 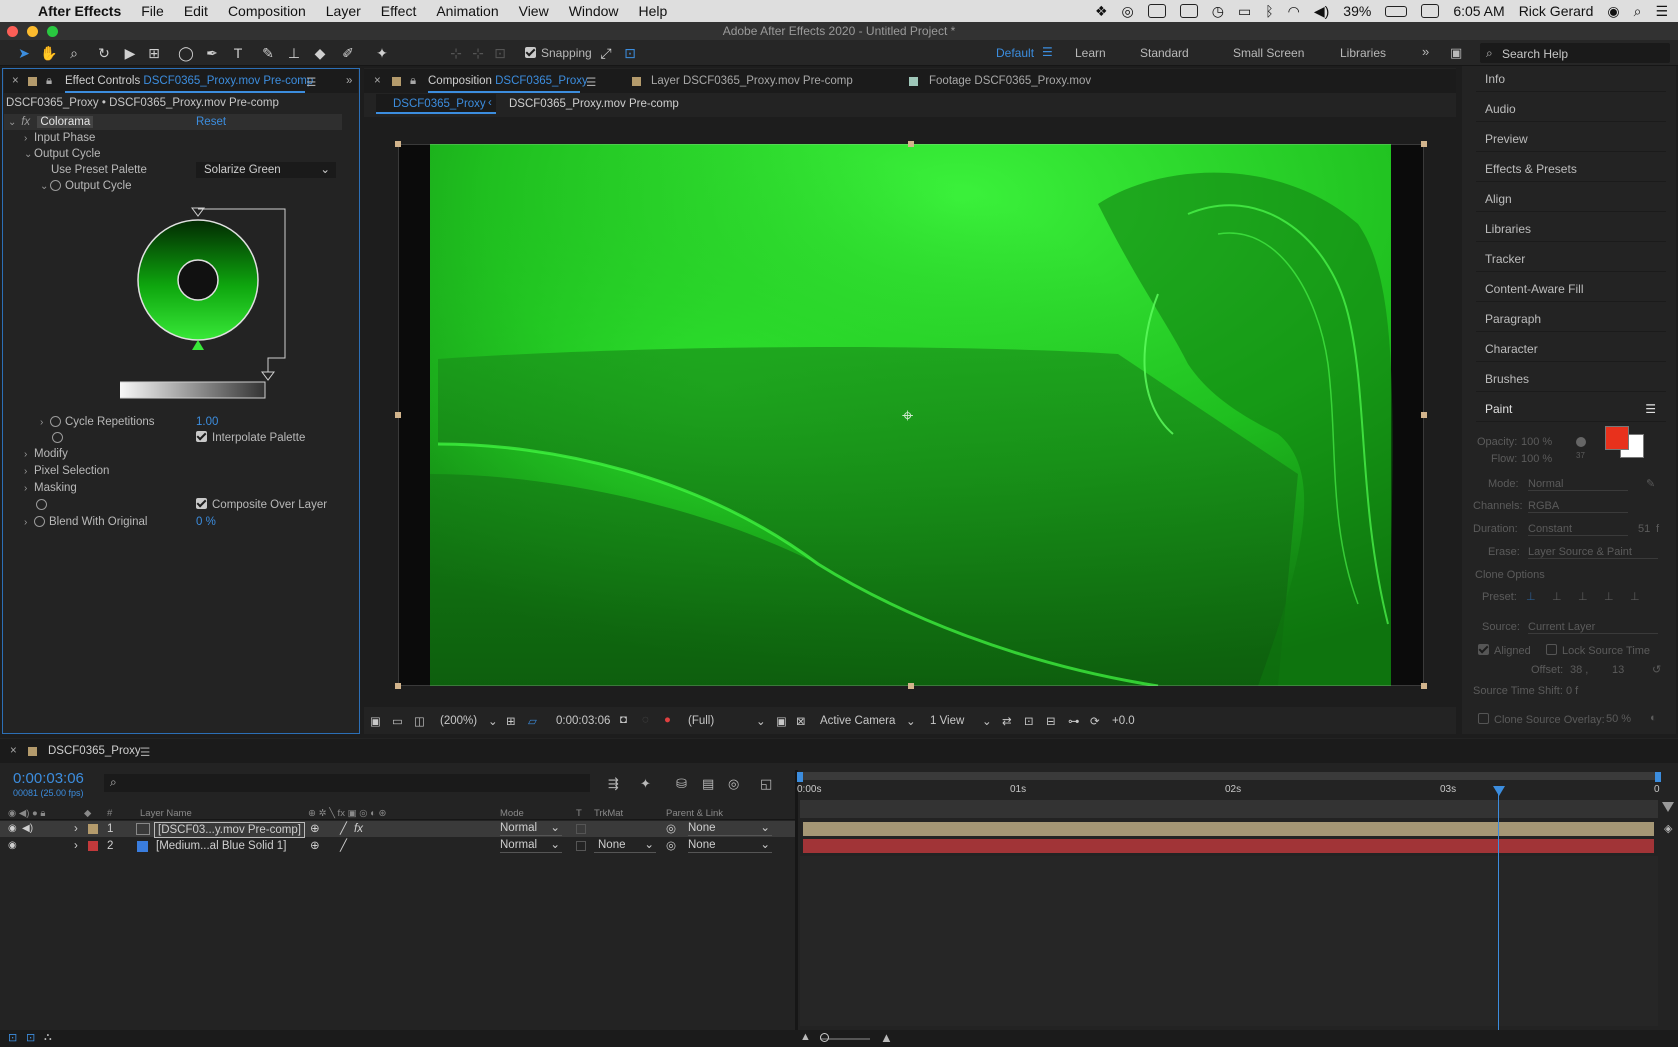 I want to click on pan-behind-tool-icon: ⊞, so click(x=154, y=53).